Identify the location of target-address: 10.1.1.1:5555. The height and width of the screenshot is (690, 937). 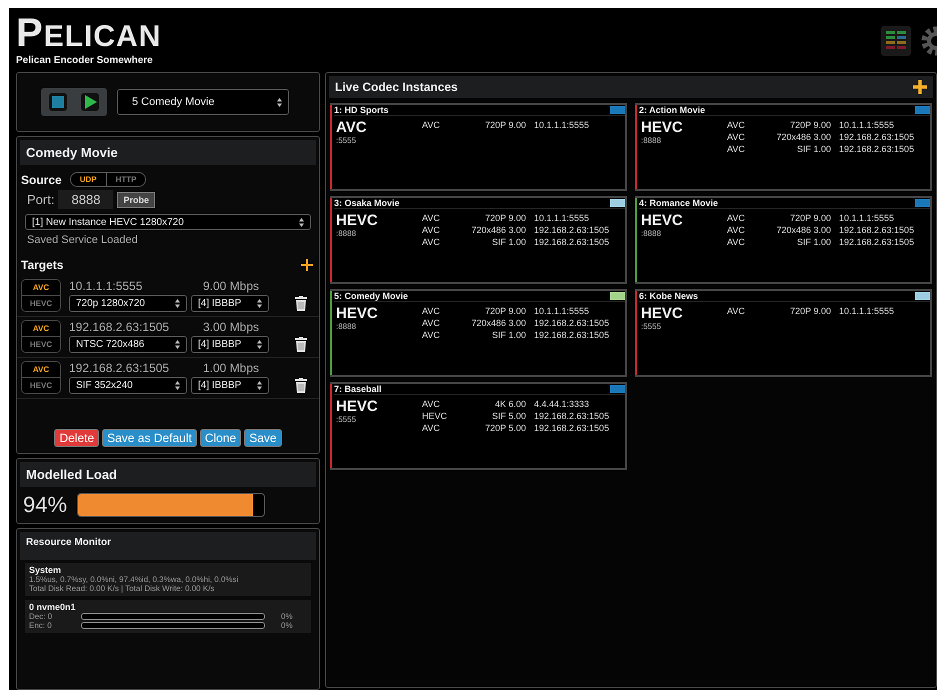
(106, 286).